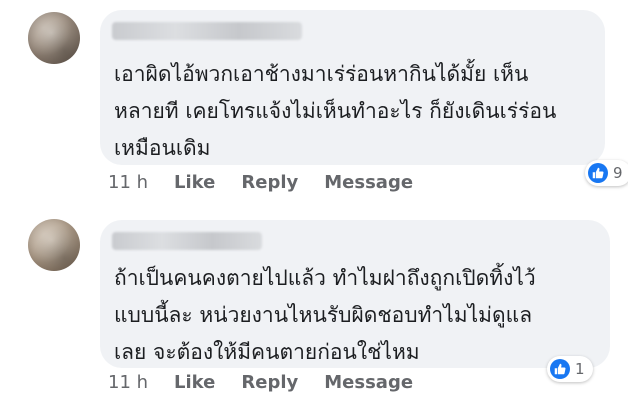 Image resolution: width=628 pixels, height=415 pixels. What do you see at coordinates (580, 369) in the screenshot?
I see `reaction-count: 1` at bounding box center [580, 369].